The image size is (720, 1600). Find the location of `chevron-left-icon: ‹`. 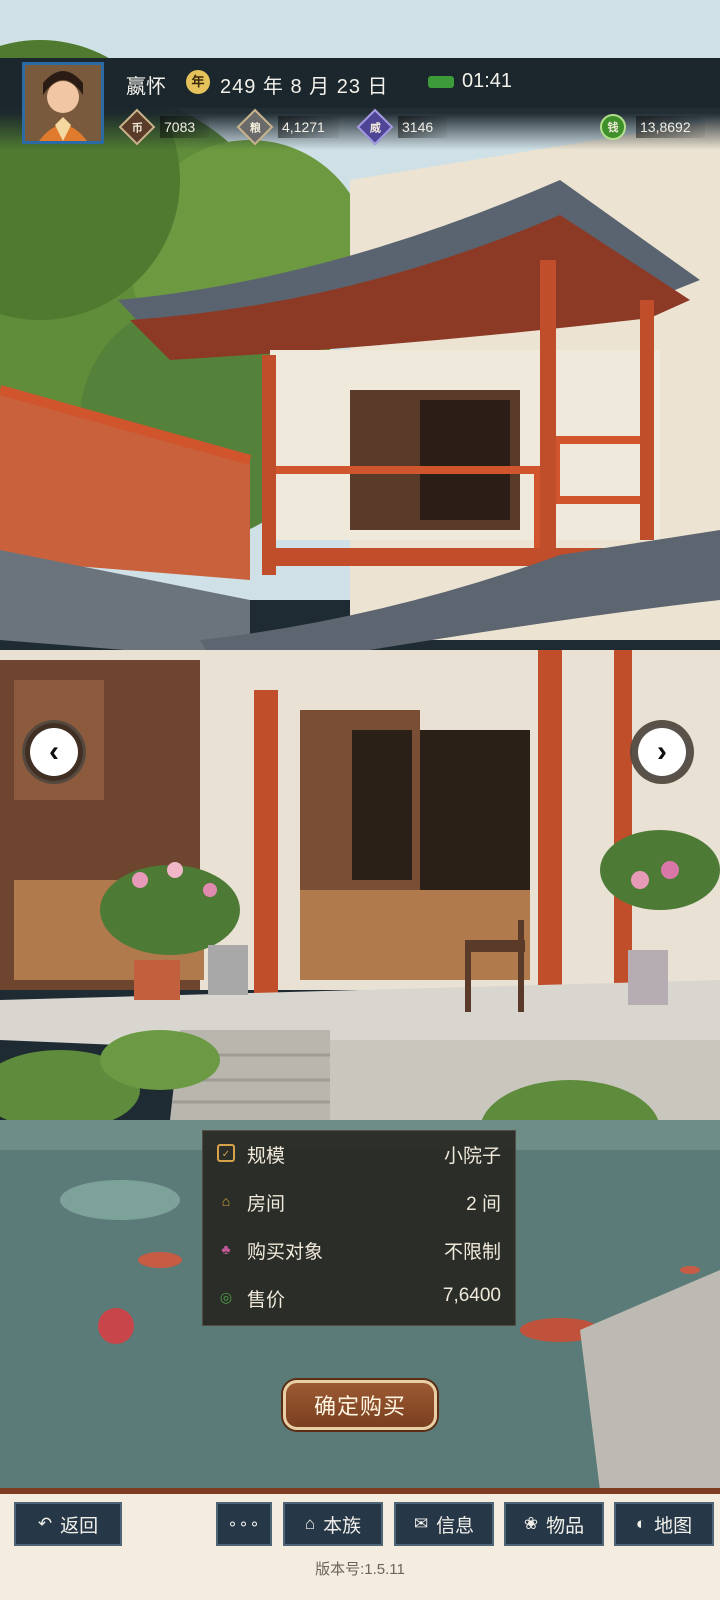

chevron-left-icon: ‹ is located at coordinates (54, 752).